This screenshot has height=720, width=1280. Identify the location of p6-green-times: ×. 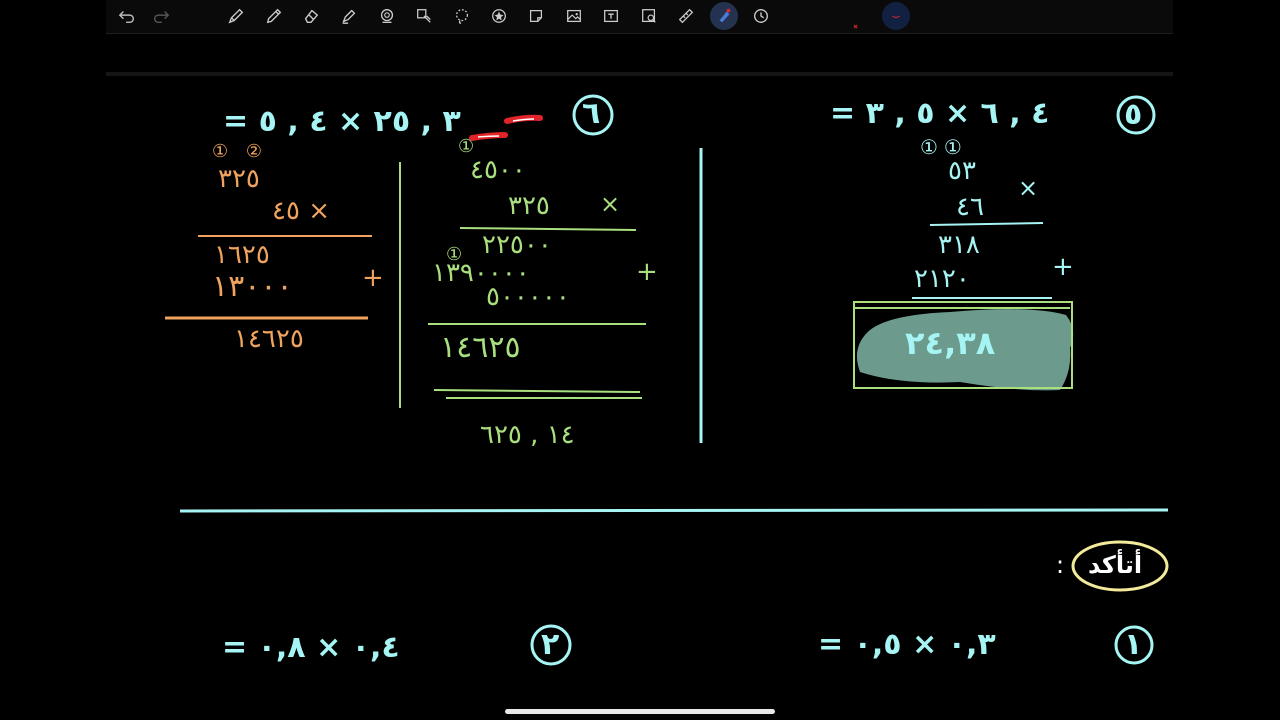
(613, 204).